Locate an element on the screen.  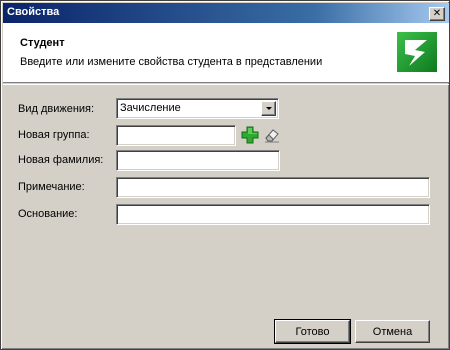
dropdown-button is located at coordinates (268, 108).